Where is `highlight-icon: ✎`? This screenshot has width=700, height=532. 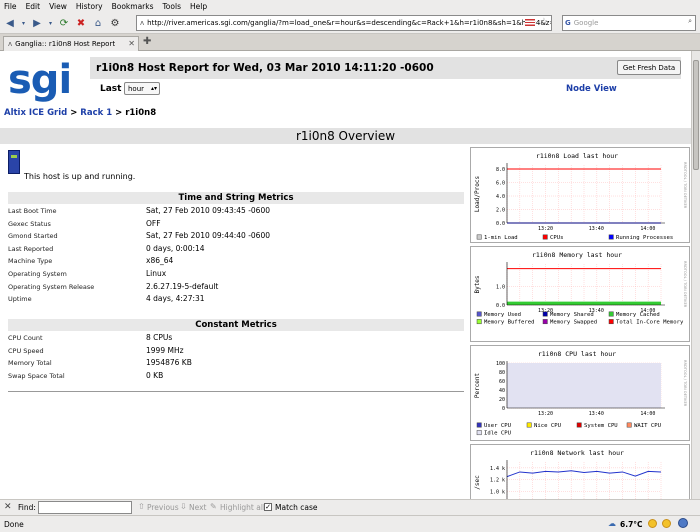
highlight-icon: ✎ is located at coordinates (213, 506).